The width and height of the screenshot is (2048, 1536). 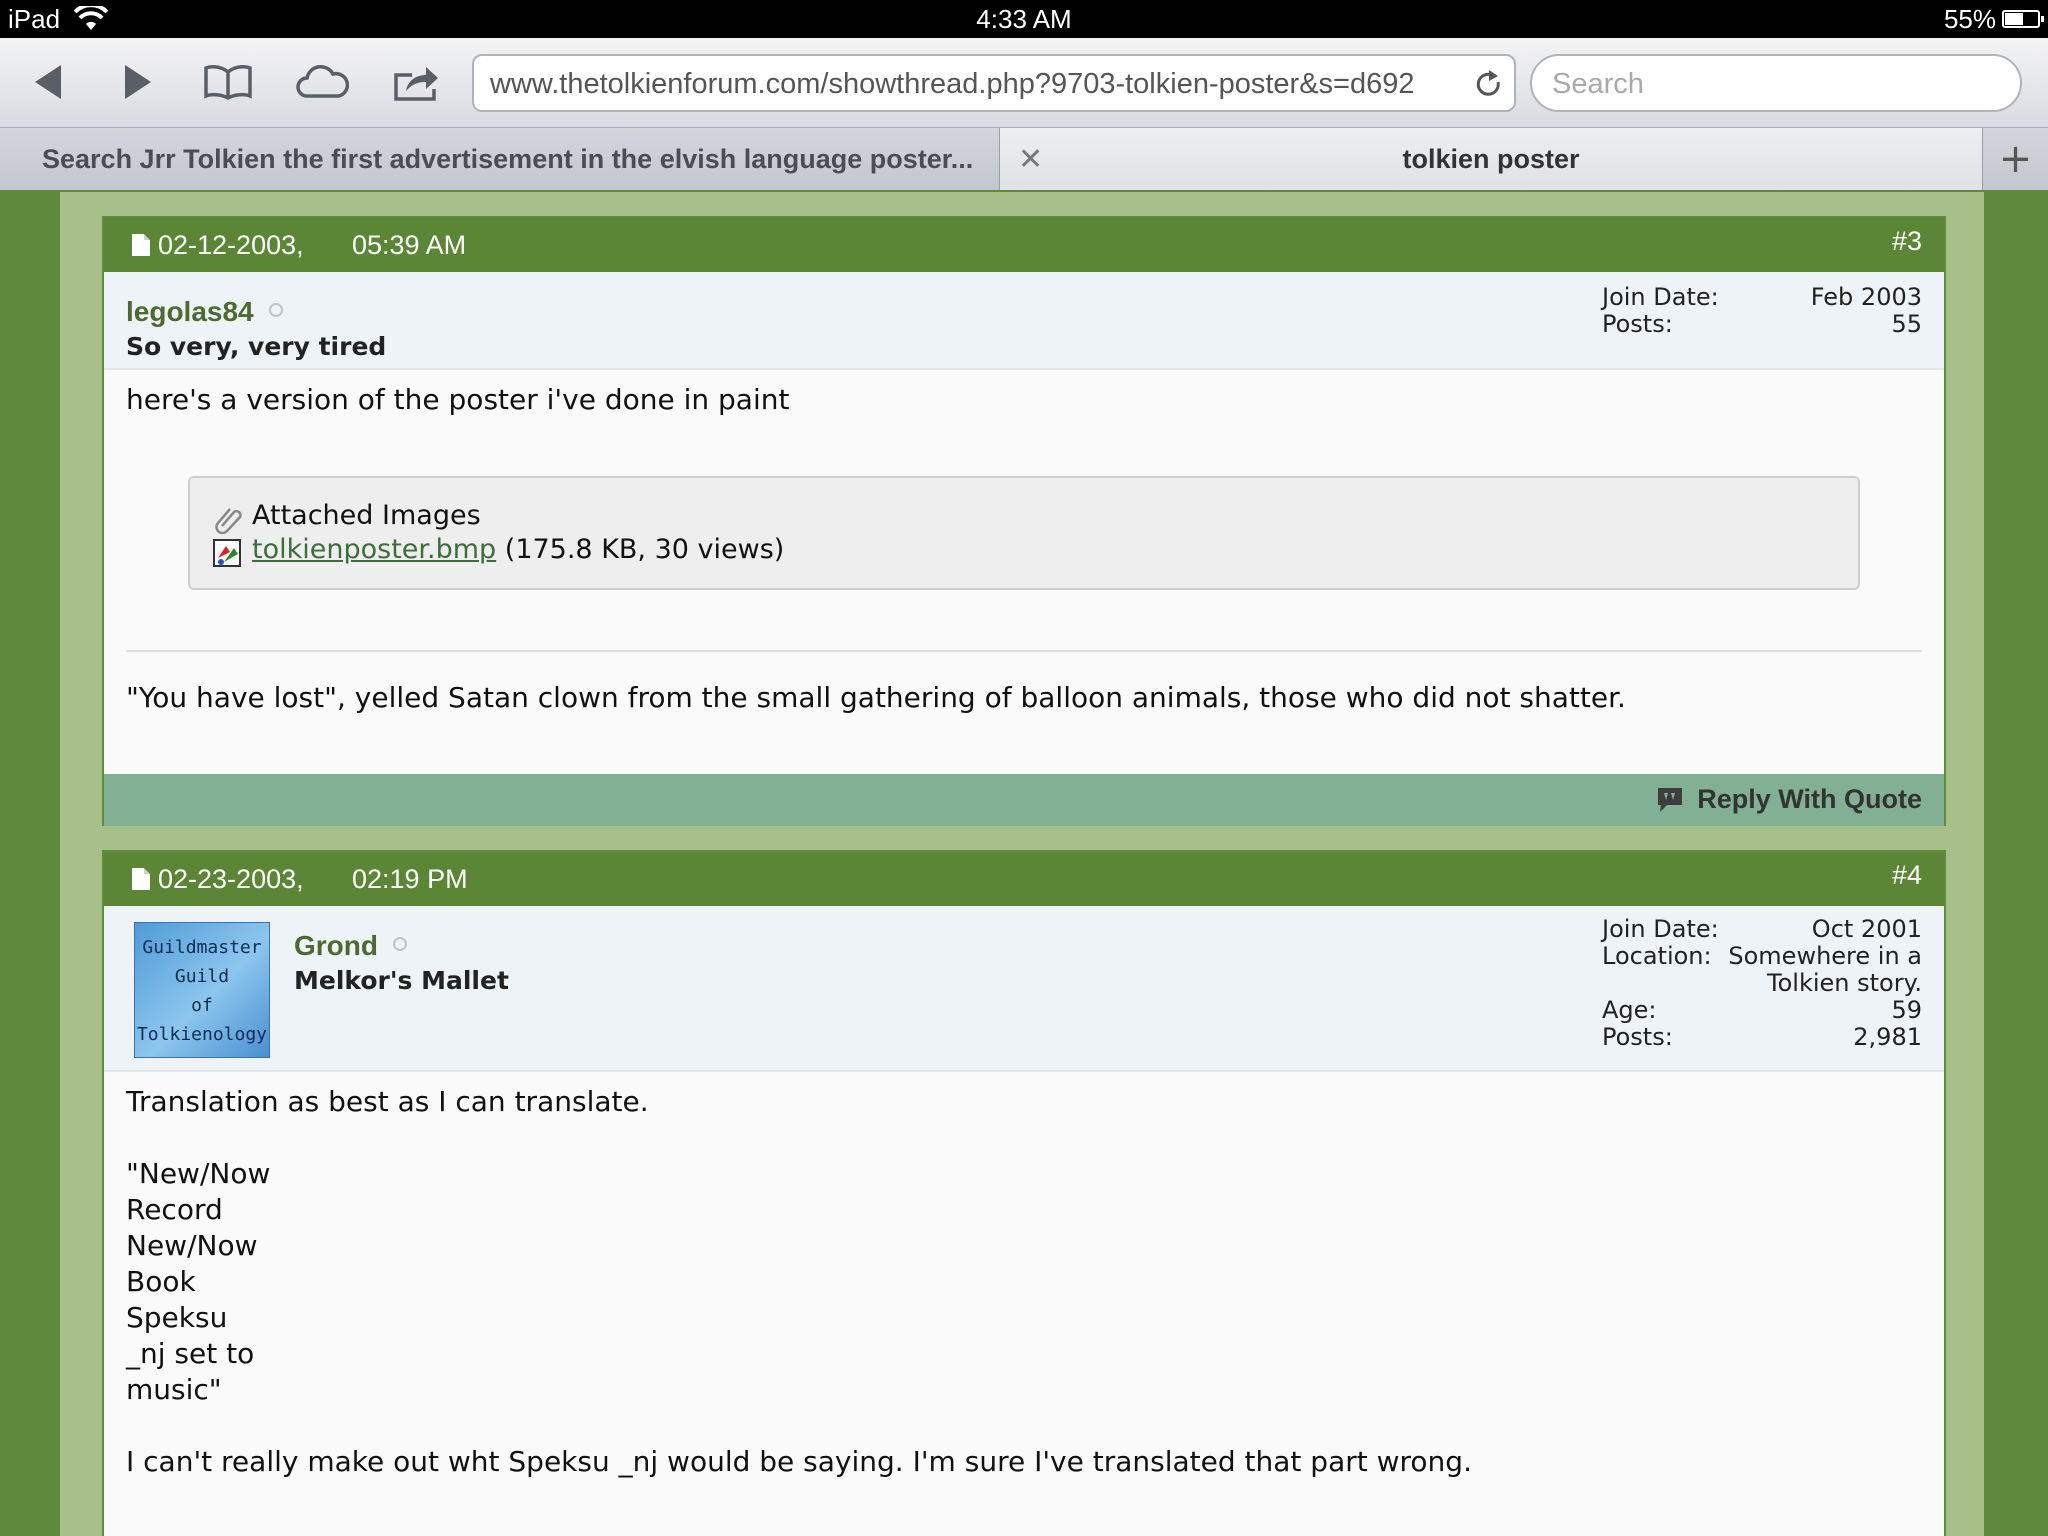 What do you see at coordinates (174, 1209) in the screenshot?
I see `message-line: Record` at bounding box center [174, 1209].